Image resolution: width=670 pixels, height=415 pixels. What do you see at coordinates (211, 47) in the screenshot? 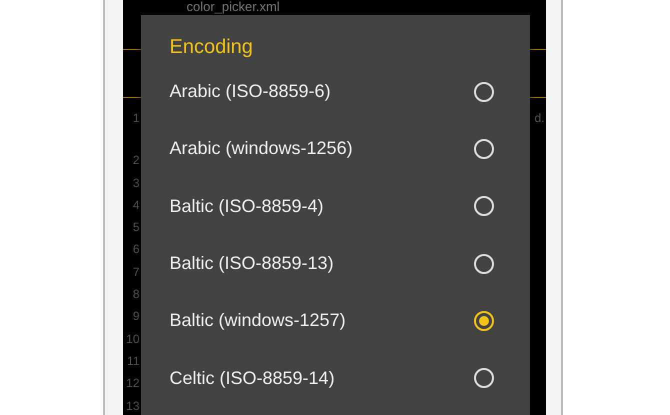
I see `dialog-title: Encoding` at bounding box center [211, 47].